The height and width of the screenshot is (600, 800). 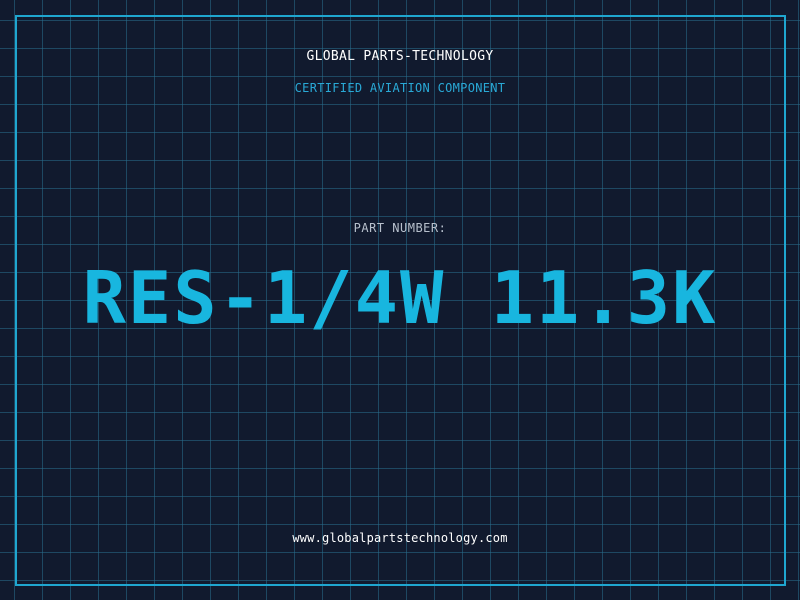 I want to click on part-number-value: RES-1/4W 11.3K, so click(x=400, y=298).